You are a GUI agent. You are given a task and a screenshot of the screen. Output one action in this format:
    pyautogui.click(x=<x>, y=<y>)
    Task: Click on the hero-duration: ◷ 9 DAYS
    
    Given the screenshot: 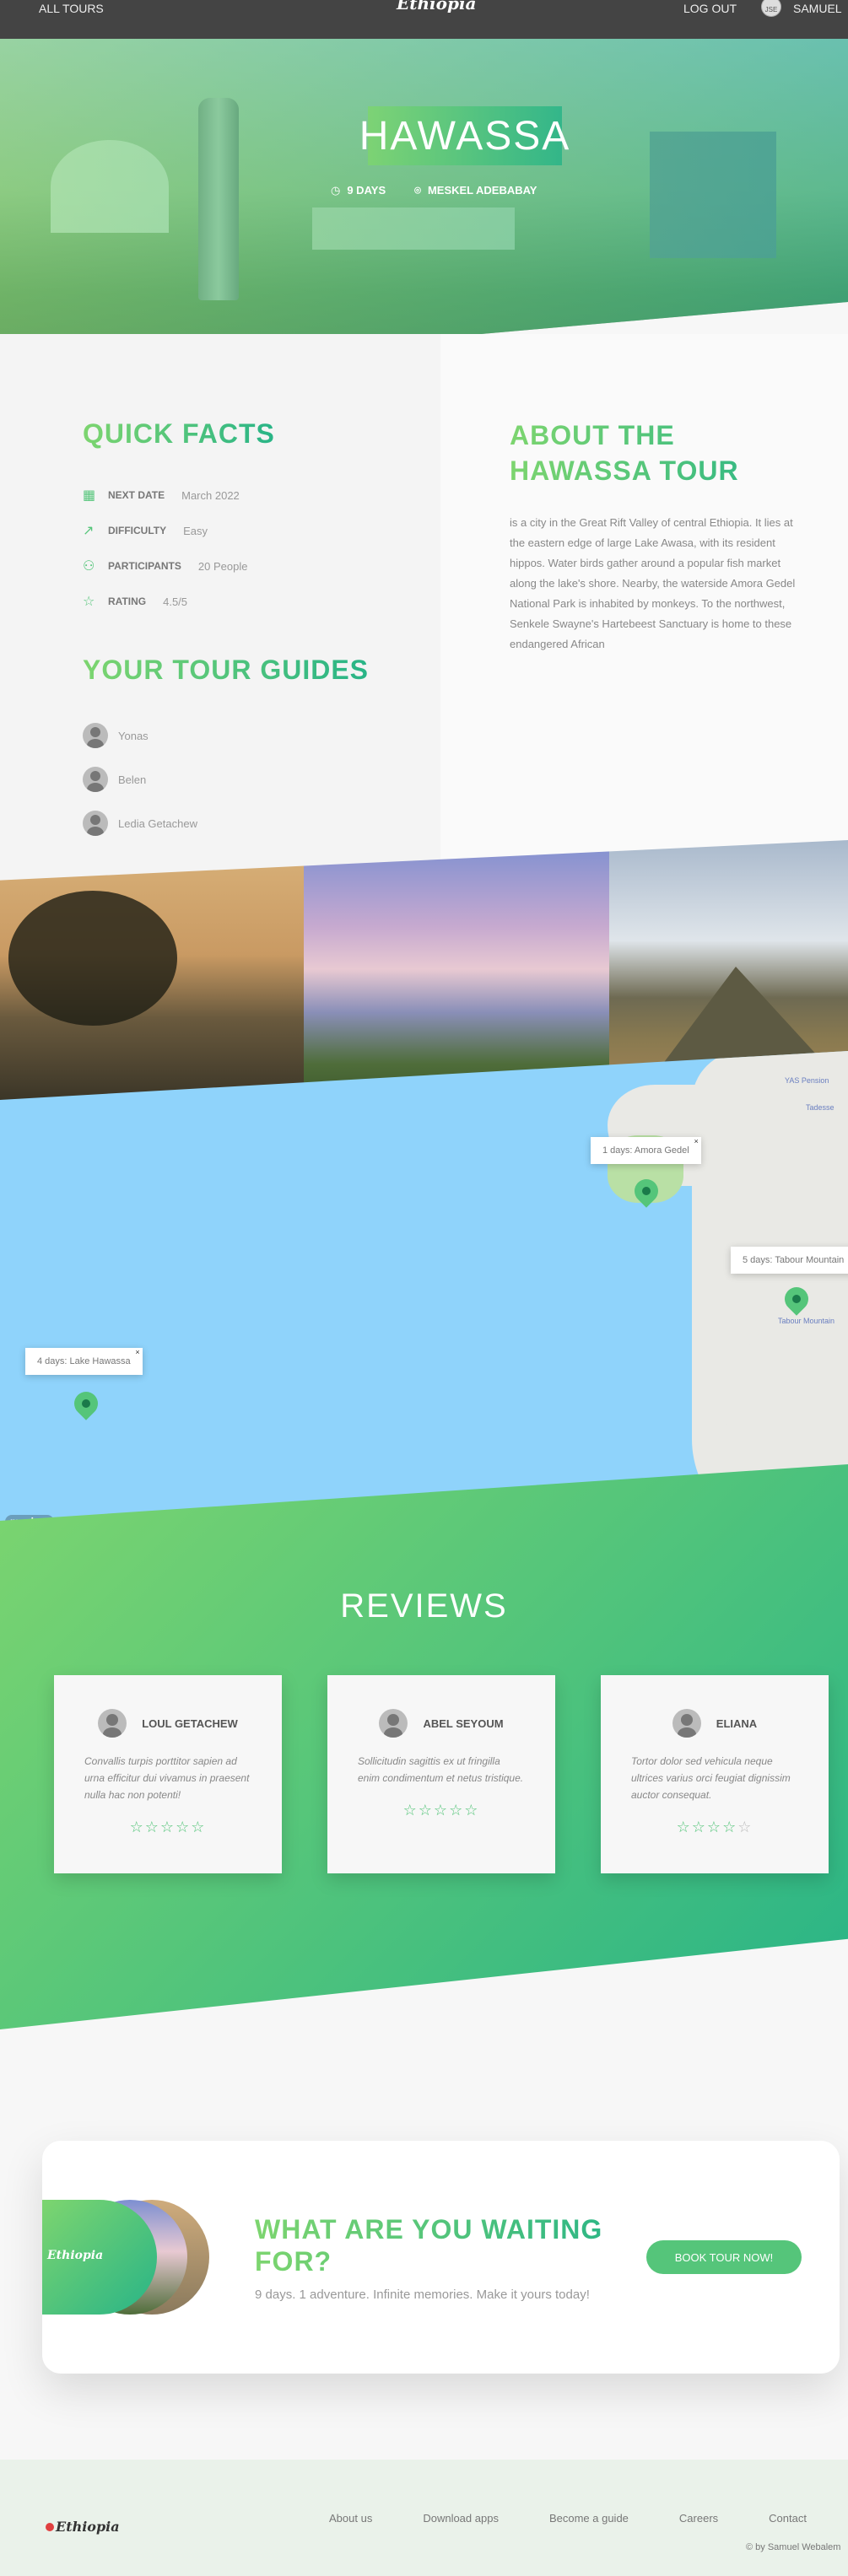 What is the action you would take?
    pyautogui.click(x=358, y=190)
    